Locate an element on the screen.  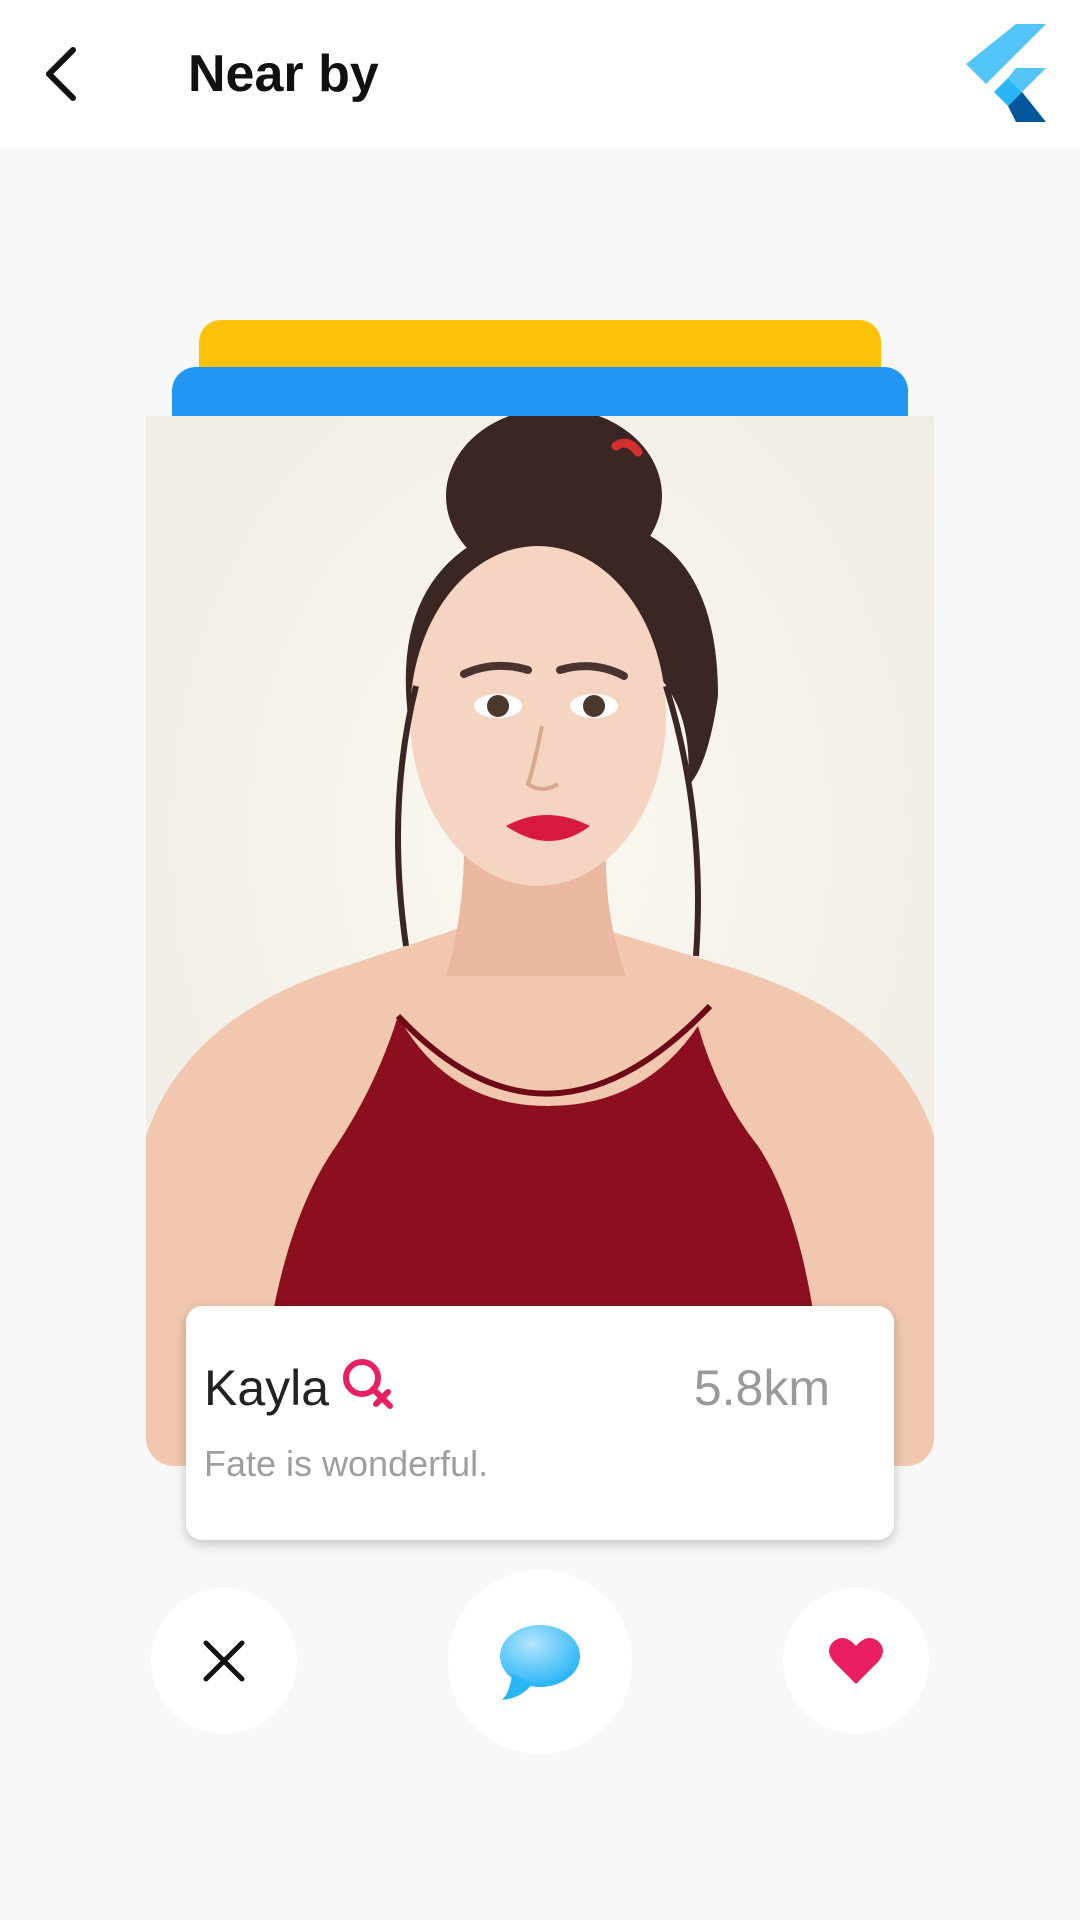
like-button is located at coordinates (856, 1661).